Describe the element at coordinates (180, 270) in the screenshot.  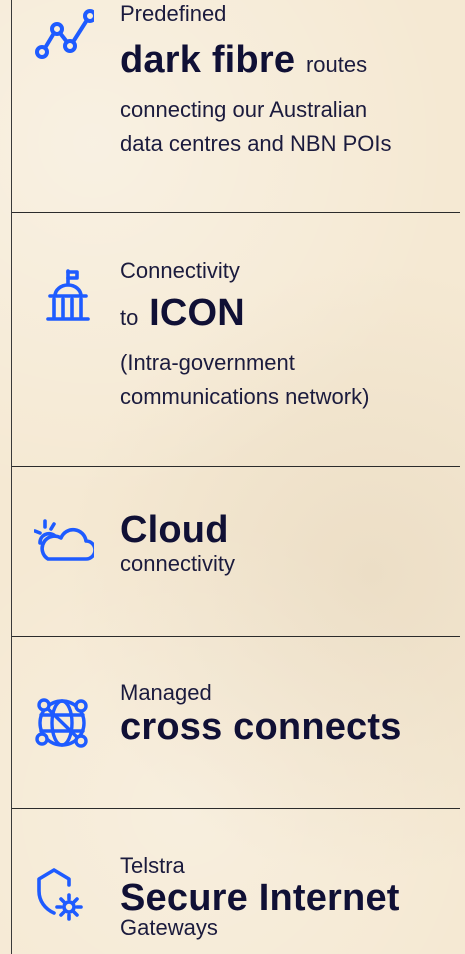
I see `feature-prefix: Connectivity` at that location.